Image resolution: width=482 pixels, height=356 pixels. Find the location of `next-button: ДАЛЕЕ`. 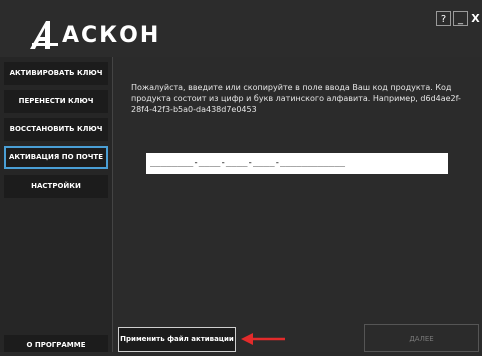

next-button: ДАЛЕЕ is located at coordinates (421, 338).